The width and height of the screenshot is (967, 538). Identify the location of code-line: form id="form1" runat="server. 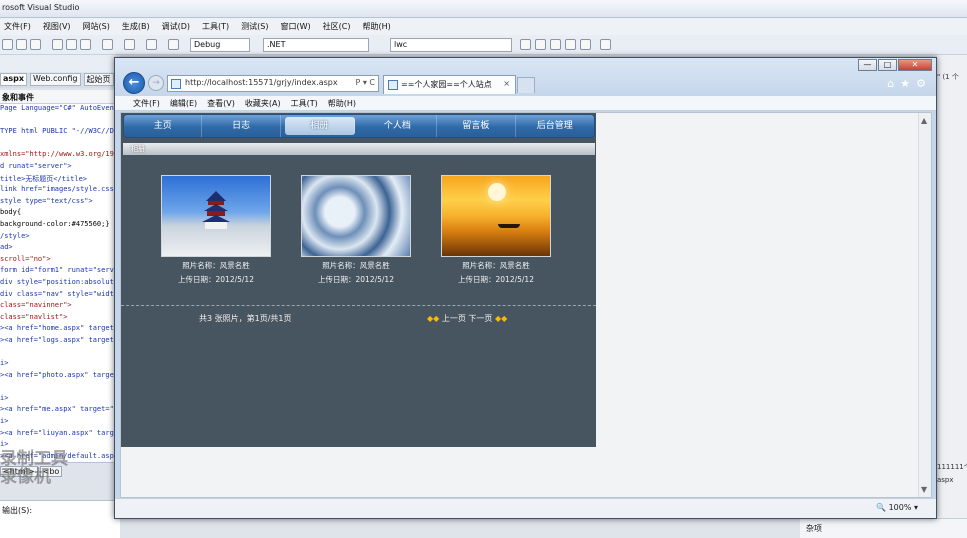
(59, 270).